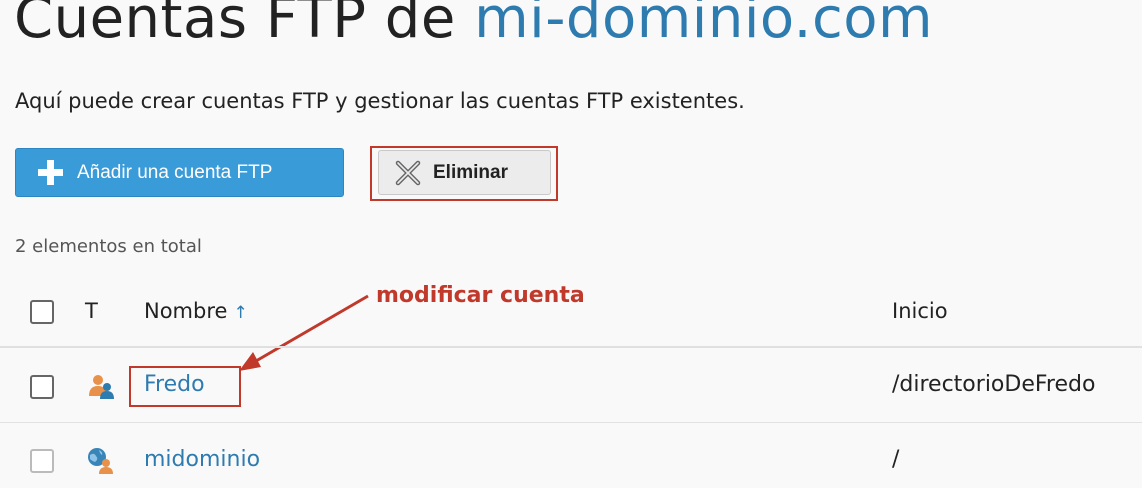  I want to click on account-name-link: midominio, so click(202, 459).